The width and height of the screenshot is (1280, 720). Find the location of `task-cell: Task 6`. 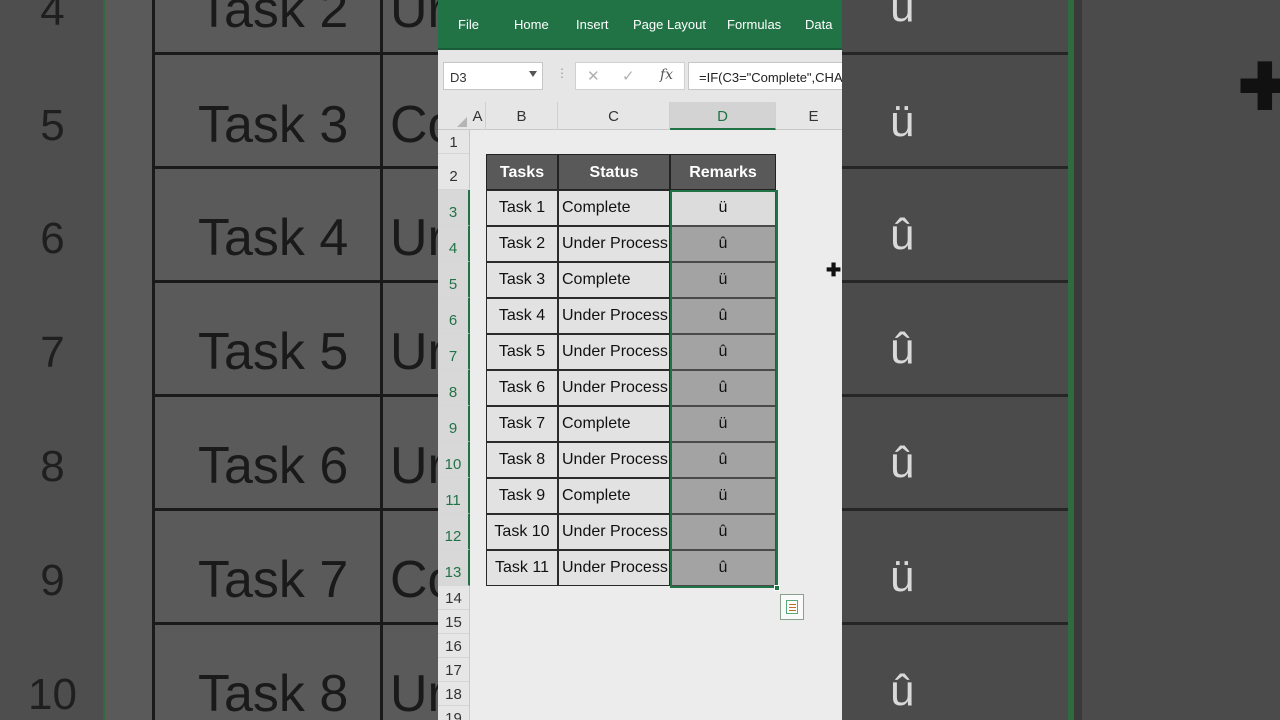

task-cell: Task 6 is located at coordinates (522, 388).